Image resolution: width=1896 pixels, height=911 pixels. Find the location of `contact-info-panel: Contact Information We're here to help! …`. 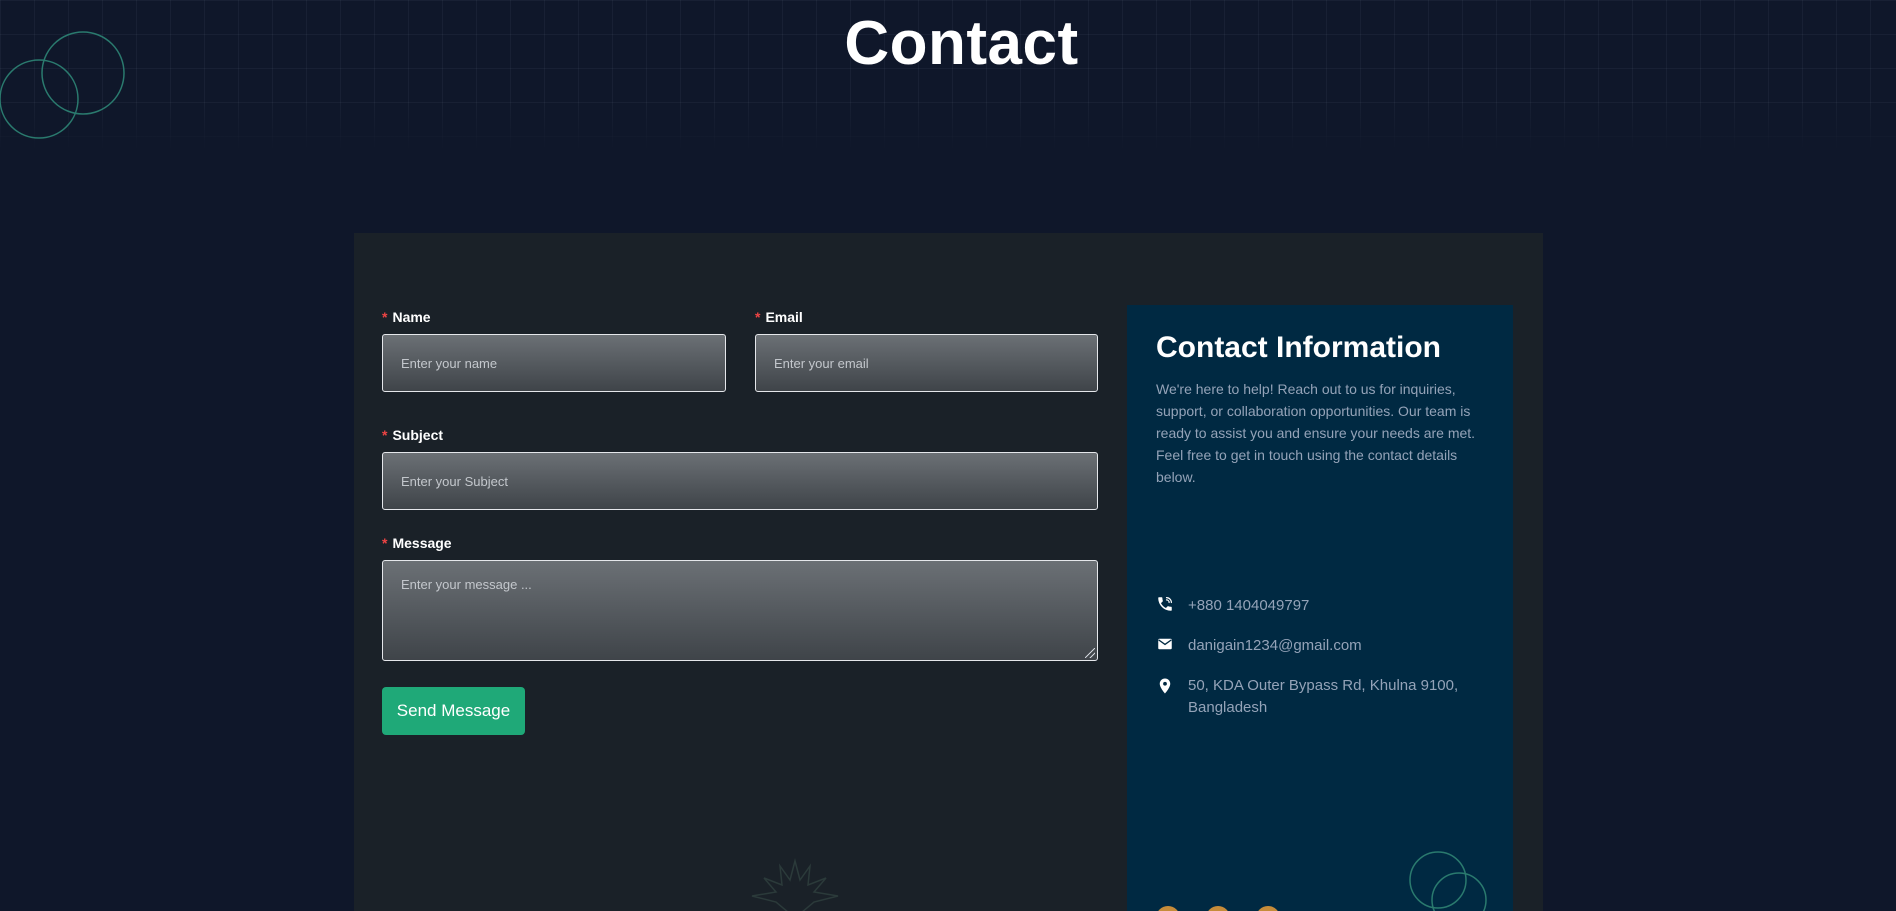

contact-info-panel: Contact Information We're here to help! … is located at coordinates (1320, 608).